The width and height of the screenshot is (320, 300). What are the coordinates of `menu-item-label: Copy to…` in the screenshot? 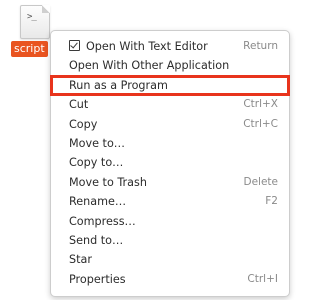 It's located at (96, 163).